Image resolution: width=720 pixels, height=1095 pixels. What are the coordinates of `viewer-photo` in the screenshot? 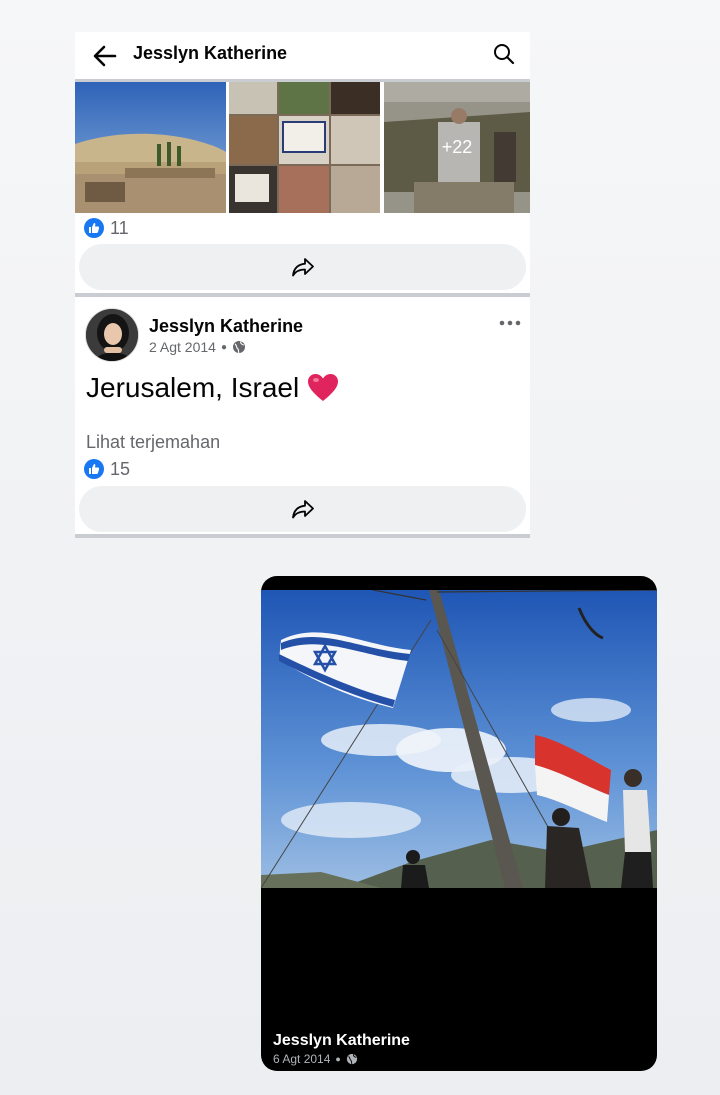 It's located at (459, 739).